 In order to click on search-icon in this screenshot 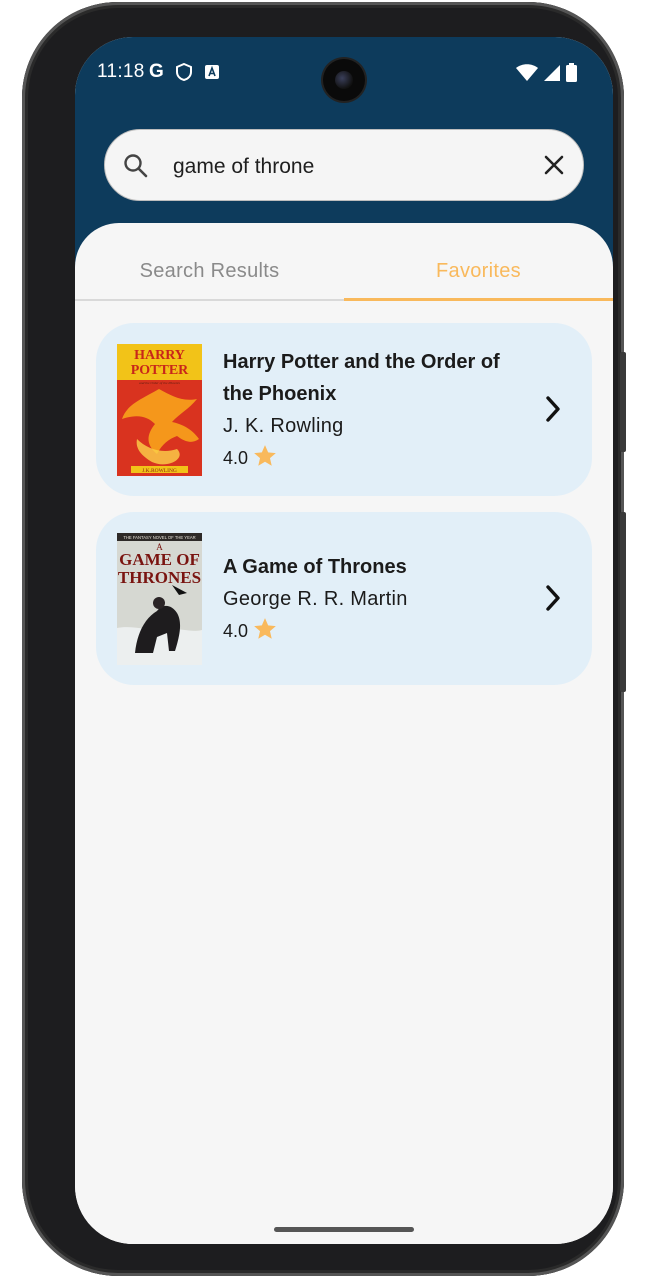, I will do `click(136, 168)`.